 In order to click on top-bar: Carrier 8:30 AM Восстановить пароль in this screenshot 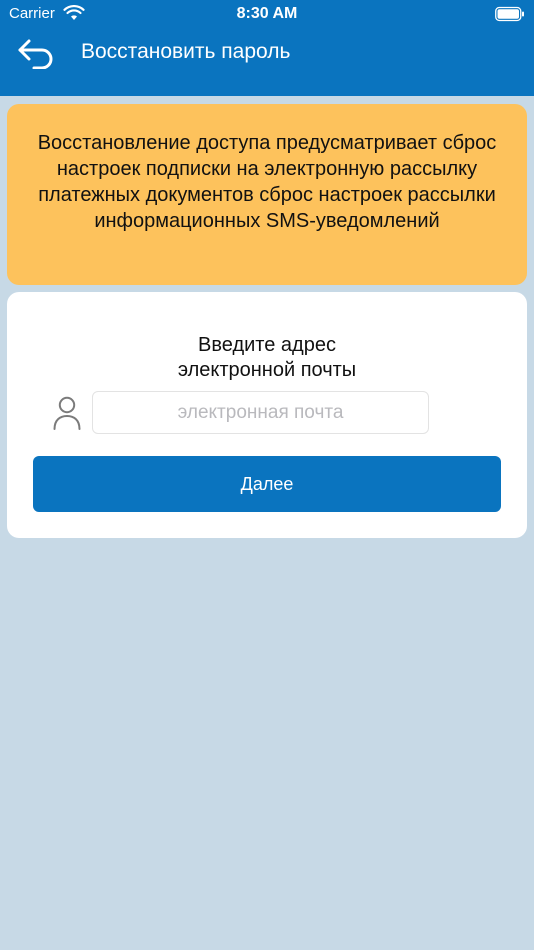, I will do `click(267, 48)`.